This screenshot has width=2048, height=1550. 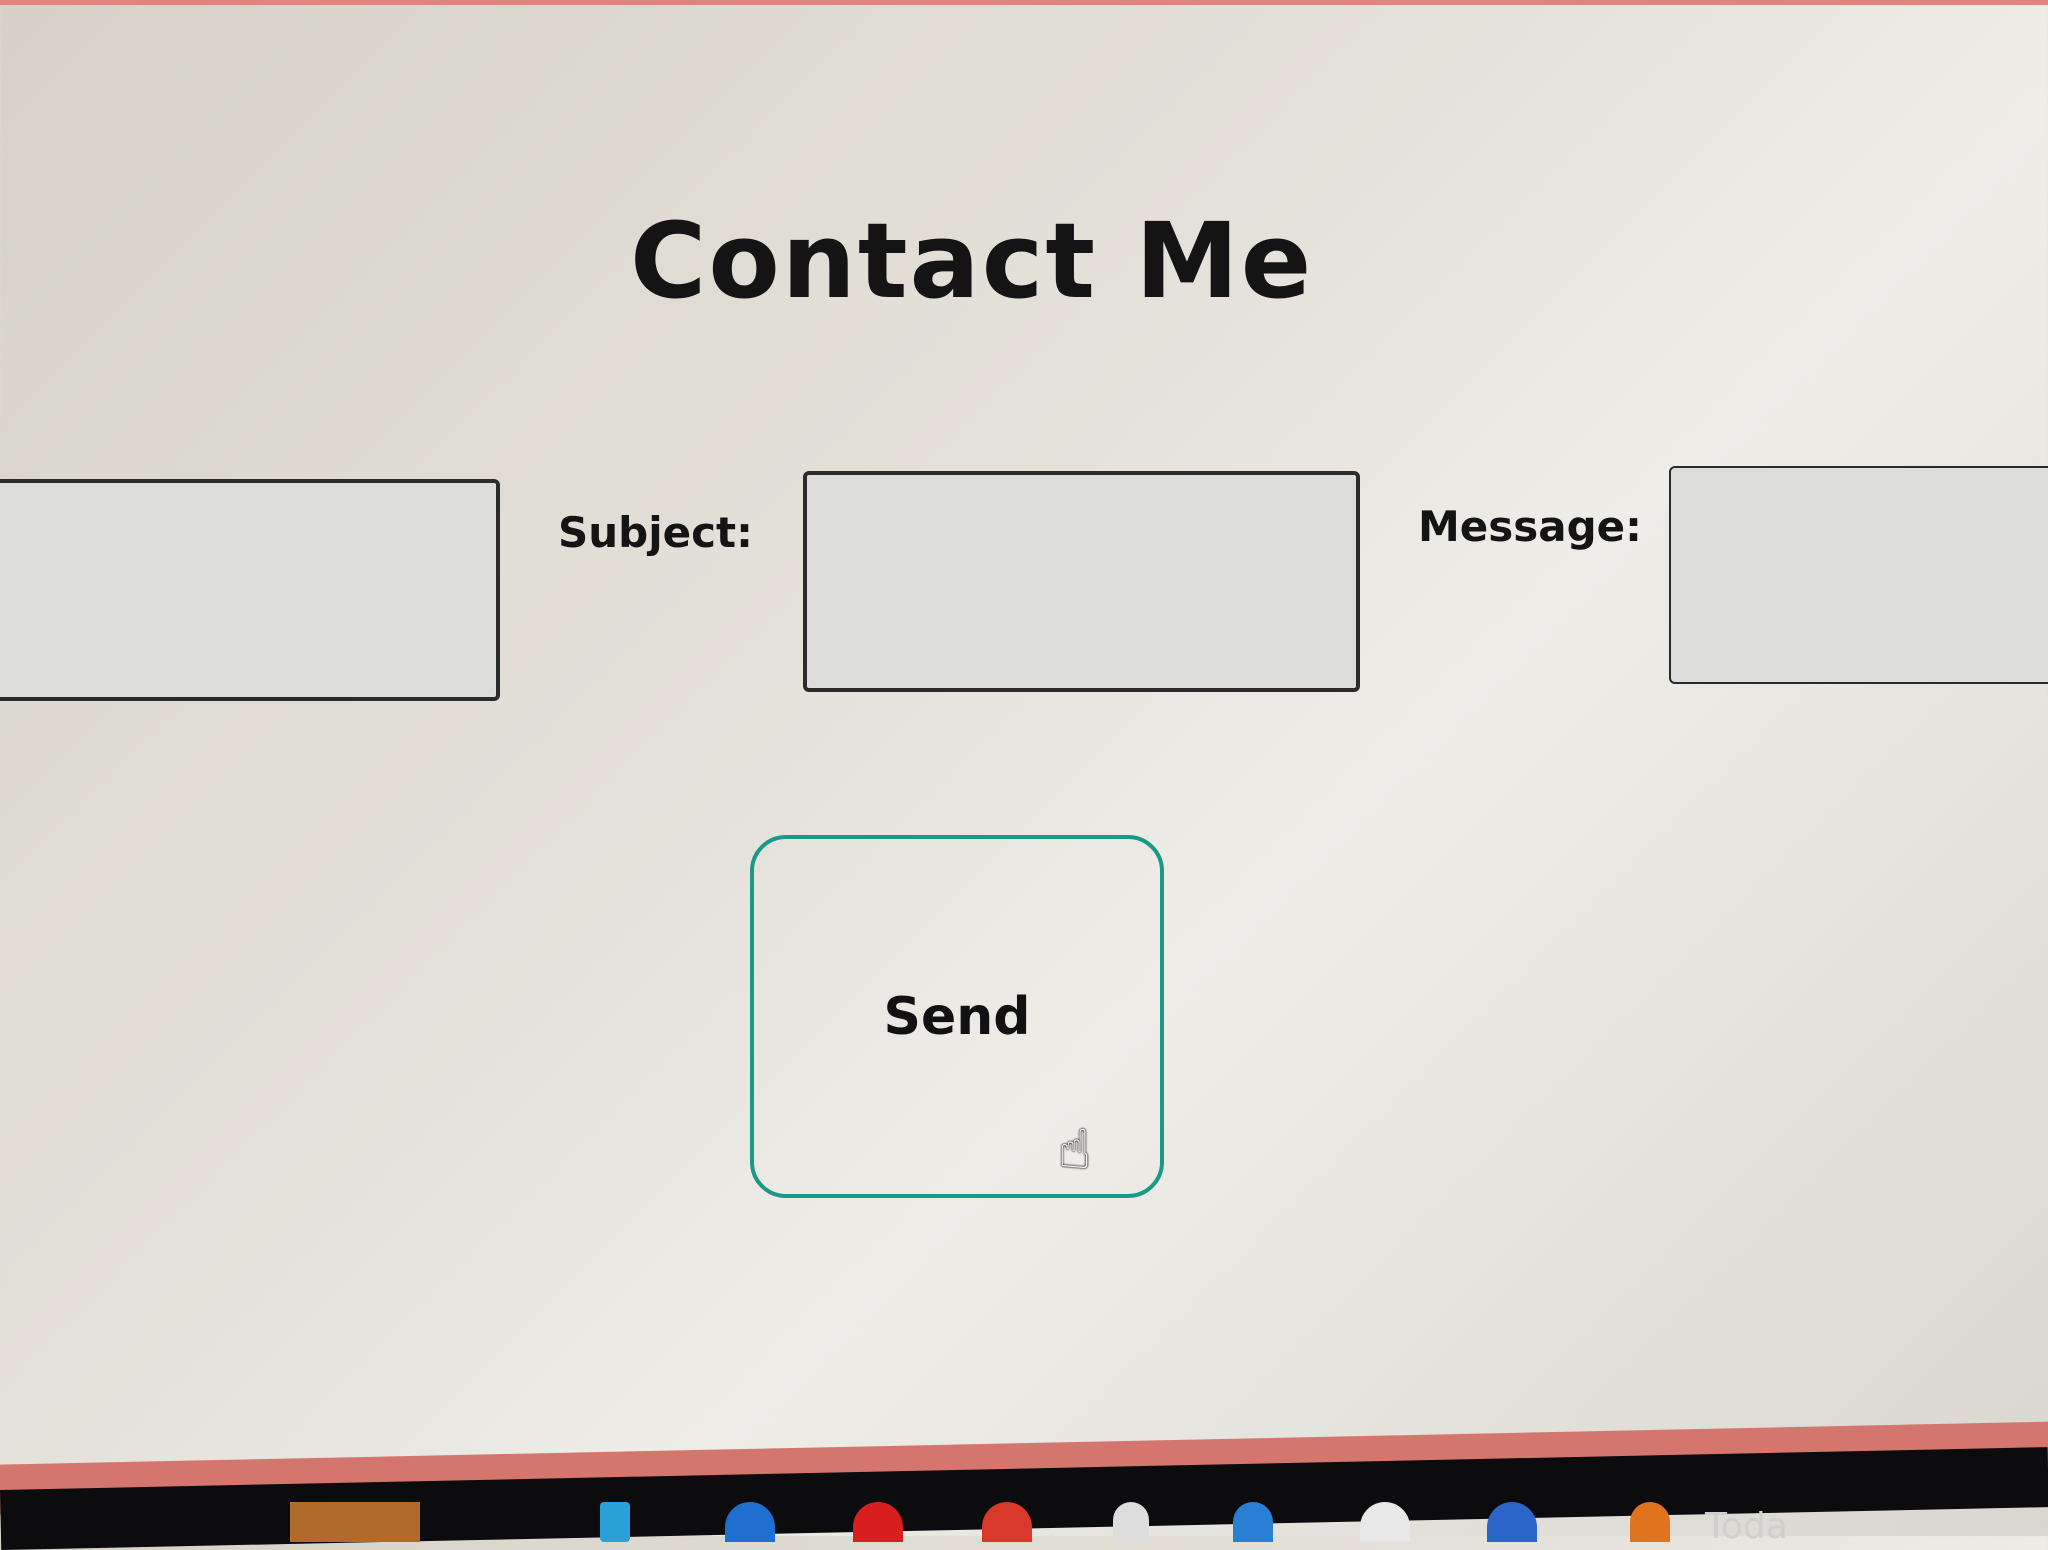 What do you see at coordinates (355, 1522) in the screenshot?
I see `app-icon` at bounding box center [355, 1522].